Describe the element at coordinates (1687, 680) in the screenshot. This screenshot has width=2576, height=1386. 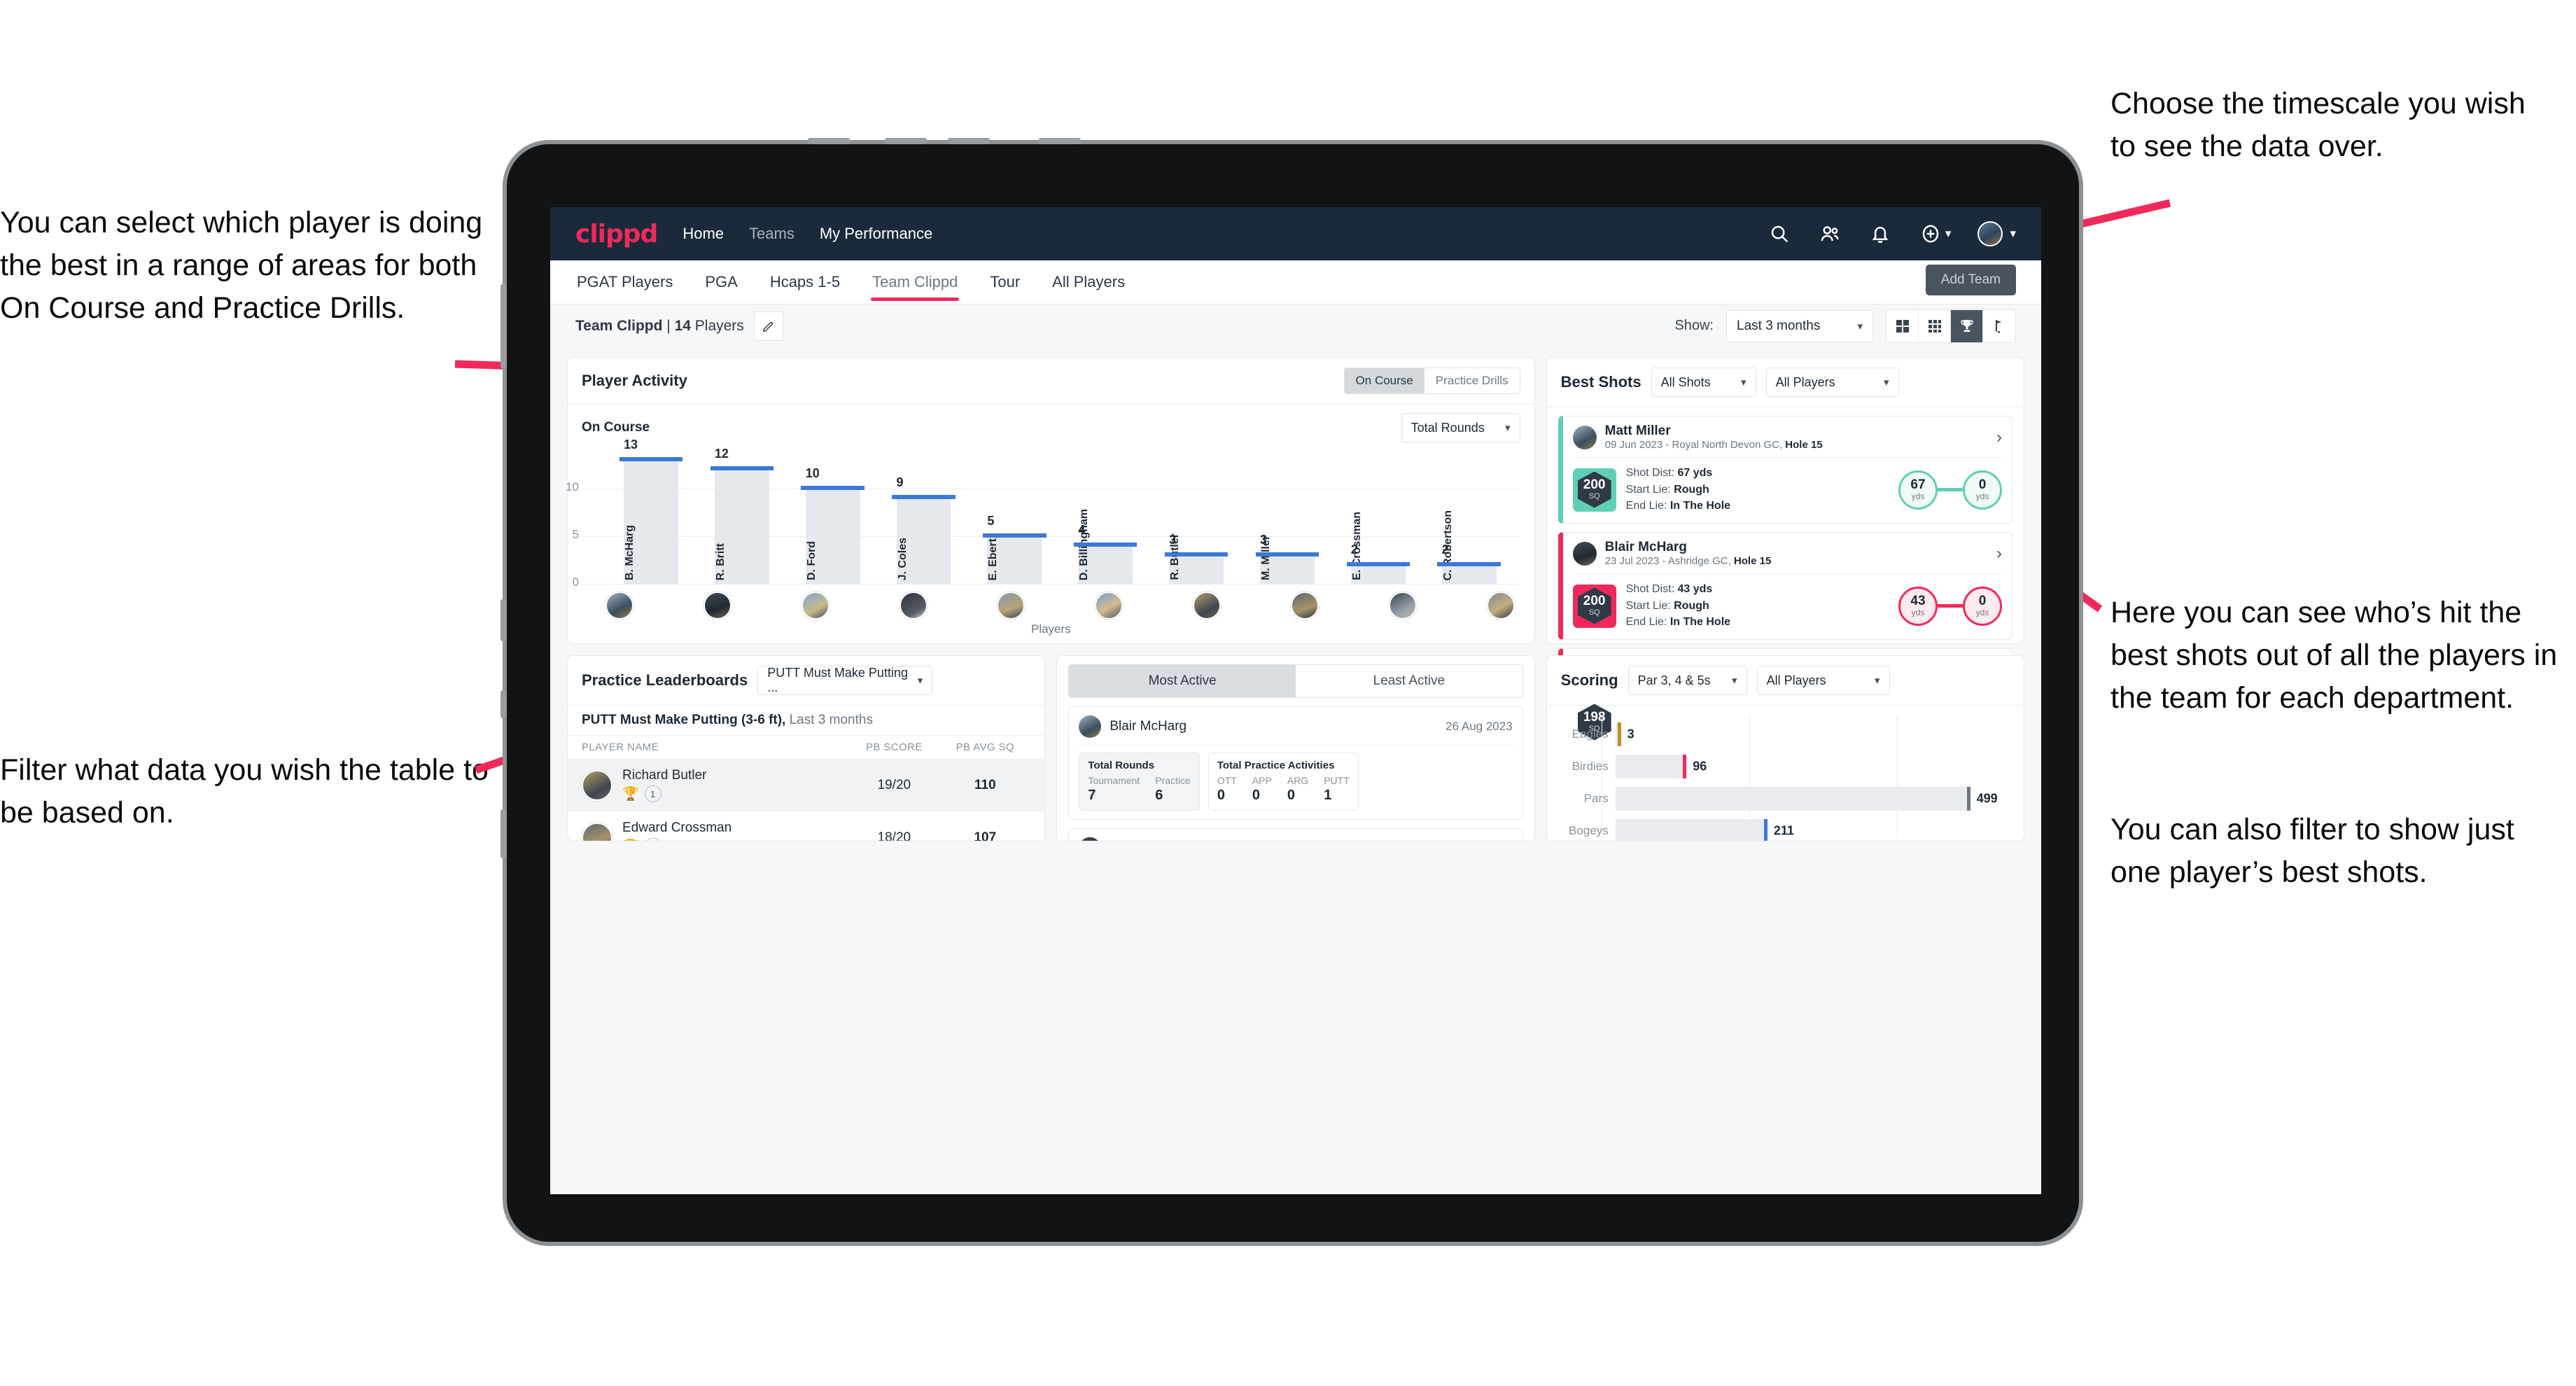
I see `par-filter-select: Par 3, 4 & 5s ▾` at that location.